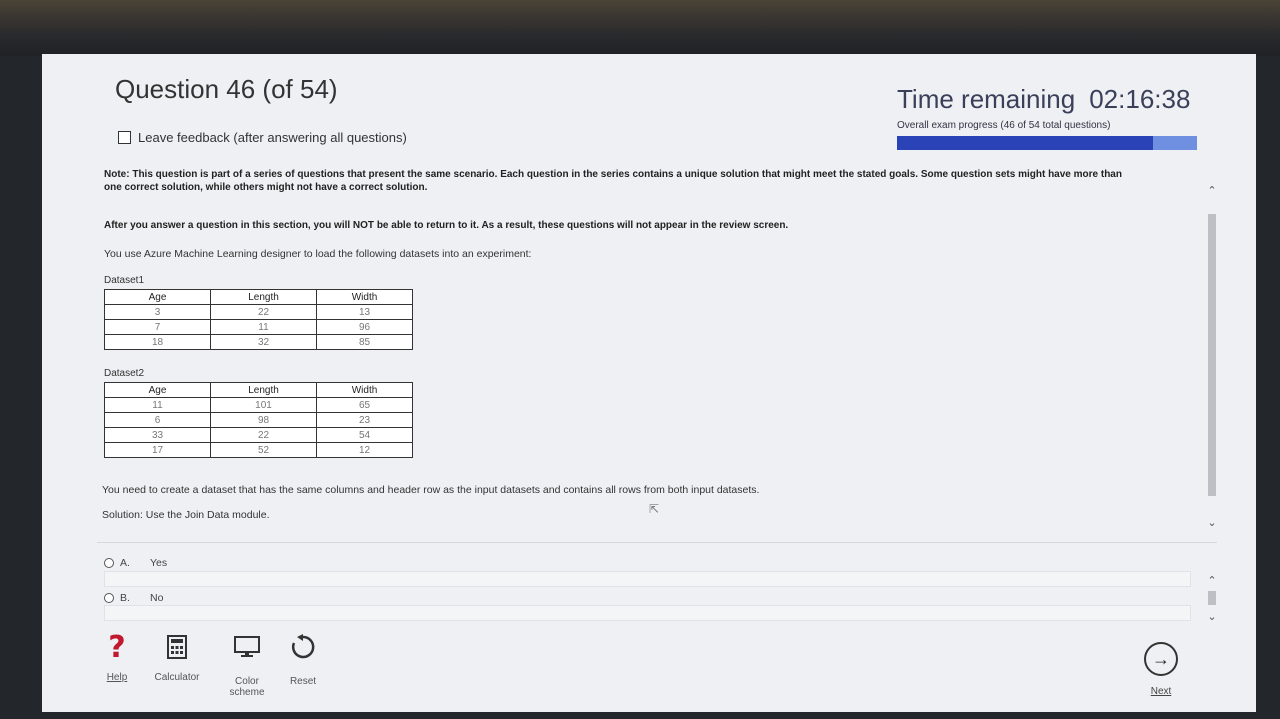 This screenshot has height=719, width=1280. I want to click on dataset1-label: Dataset1, so click(124, 280).